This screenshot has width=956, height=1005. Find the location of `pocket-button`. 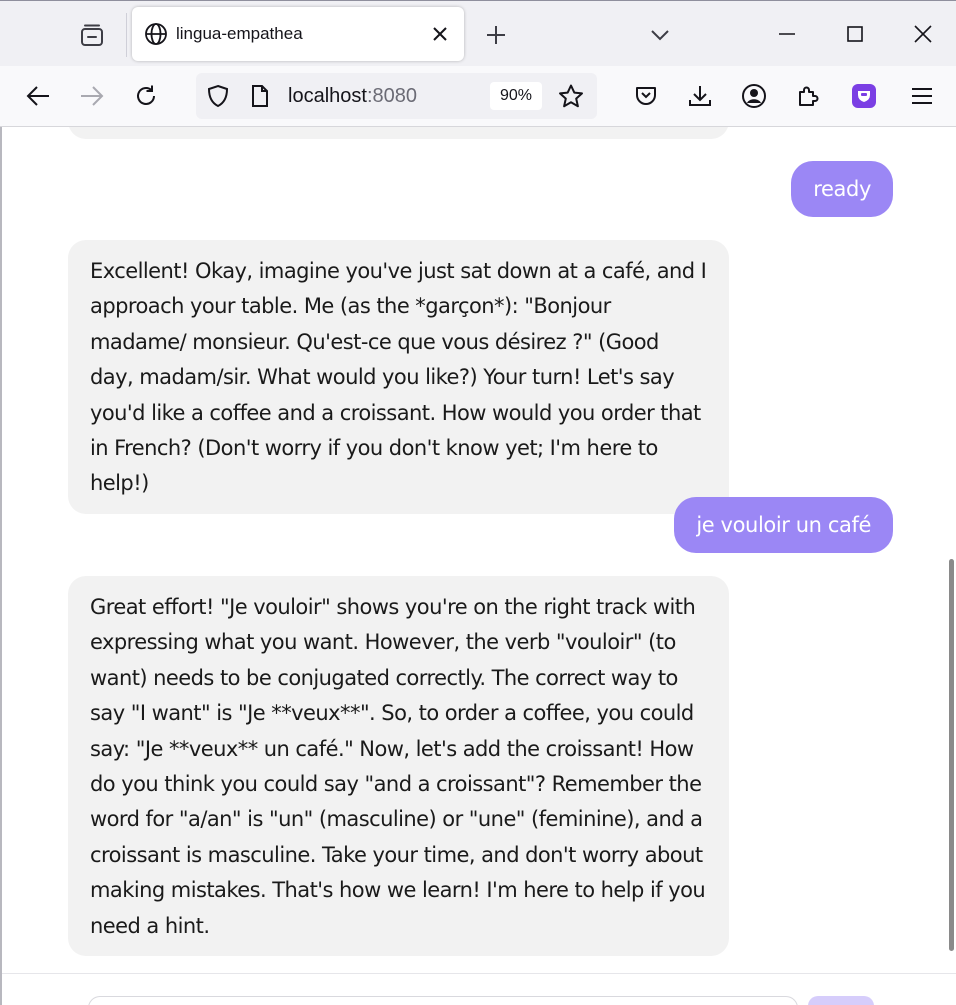

pocket-button is located at coordinates (646, 96).